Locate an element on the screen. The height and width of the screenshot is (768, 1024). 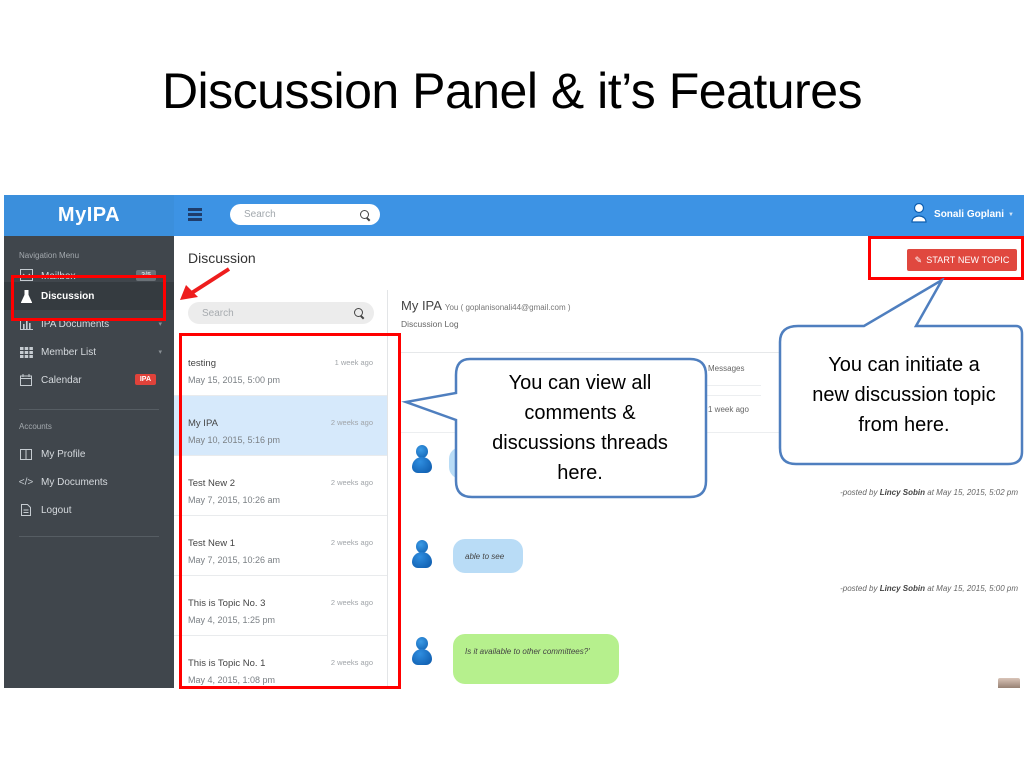
calendar-badge: IPA is located at coordinates (145, 379).